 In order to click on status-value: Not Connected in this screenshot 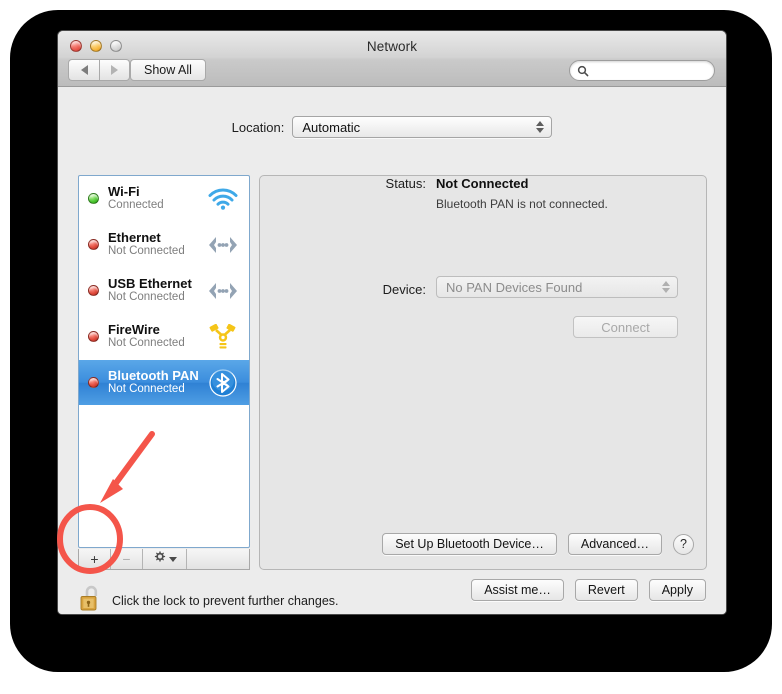, I will do `click(482, 183)`.